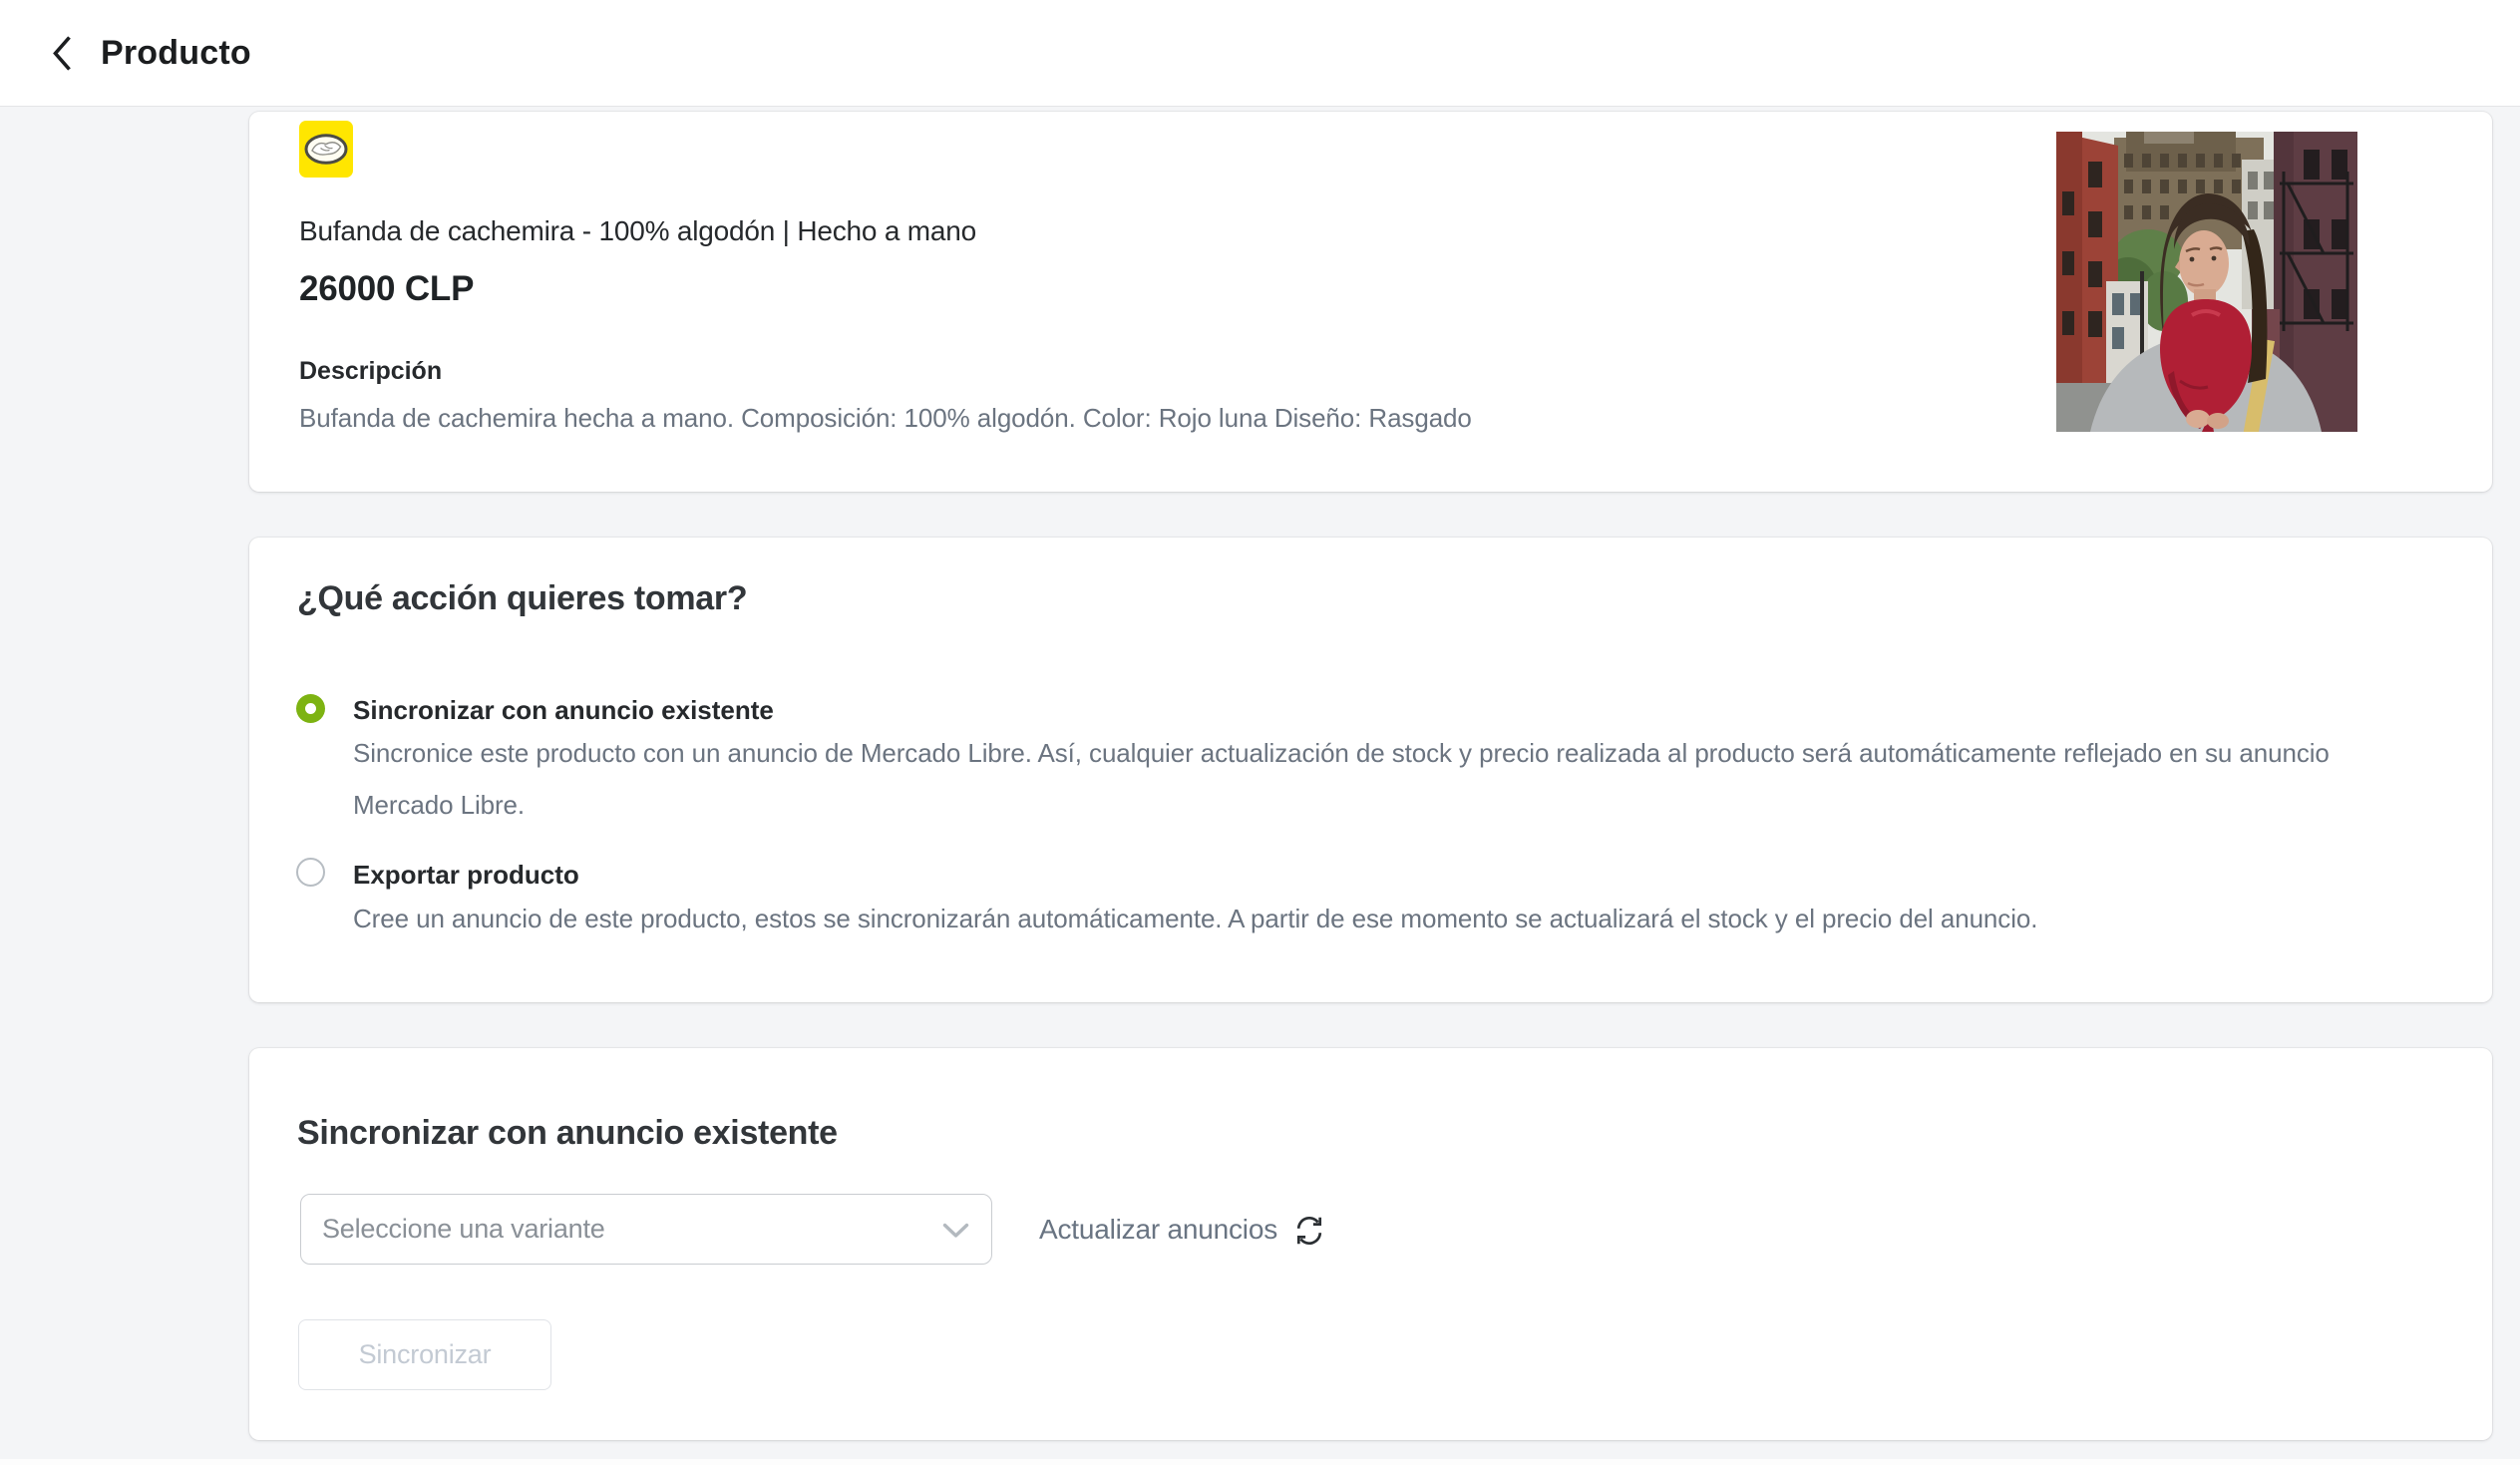  Describe the element at coordinates (424, 1355) in the screenshot. I see `sync-button: Sincronizar` at that location.